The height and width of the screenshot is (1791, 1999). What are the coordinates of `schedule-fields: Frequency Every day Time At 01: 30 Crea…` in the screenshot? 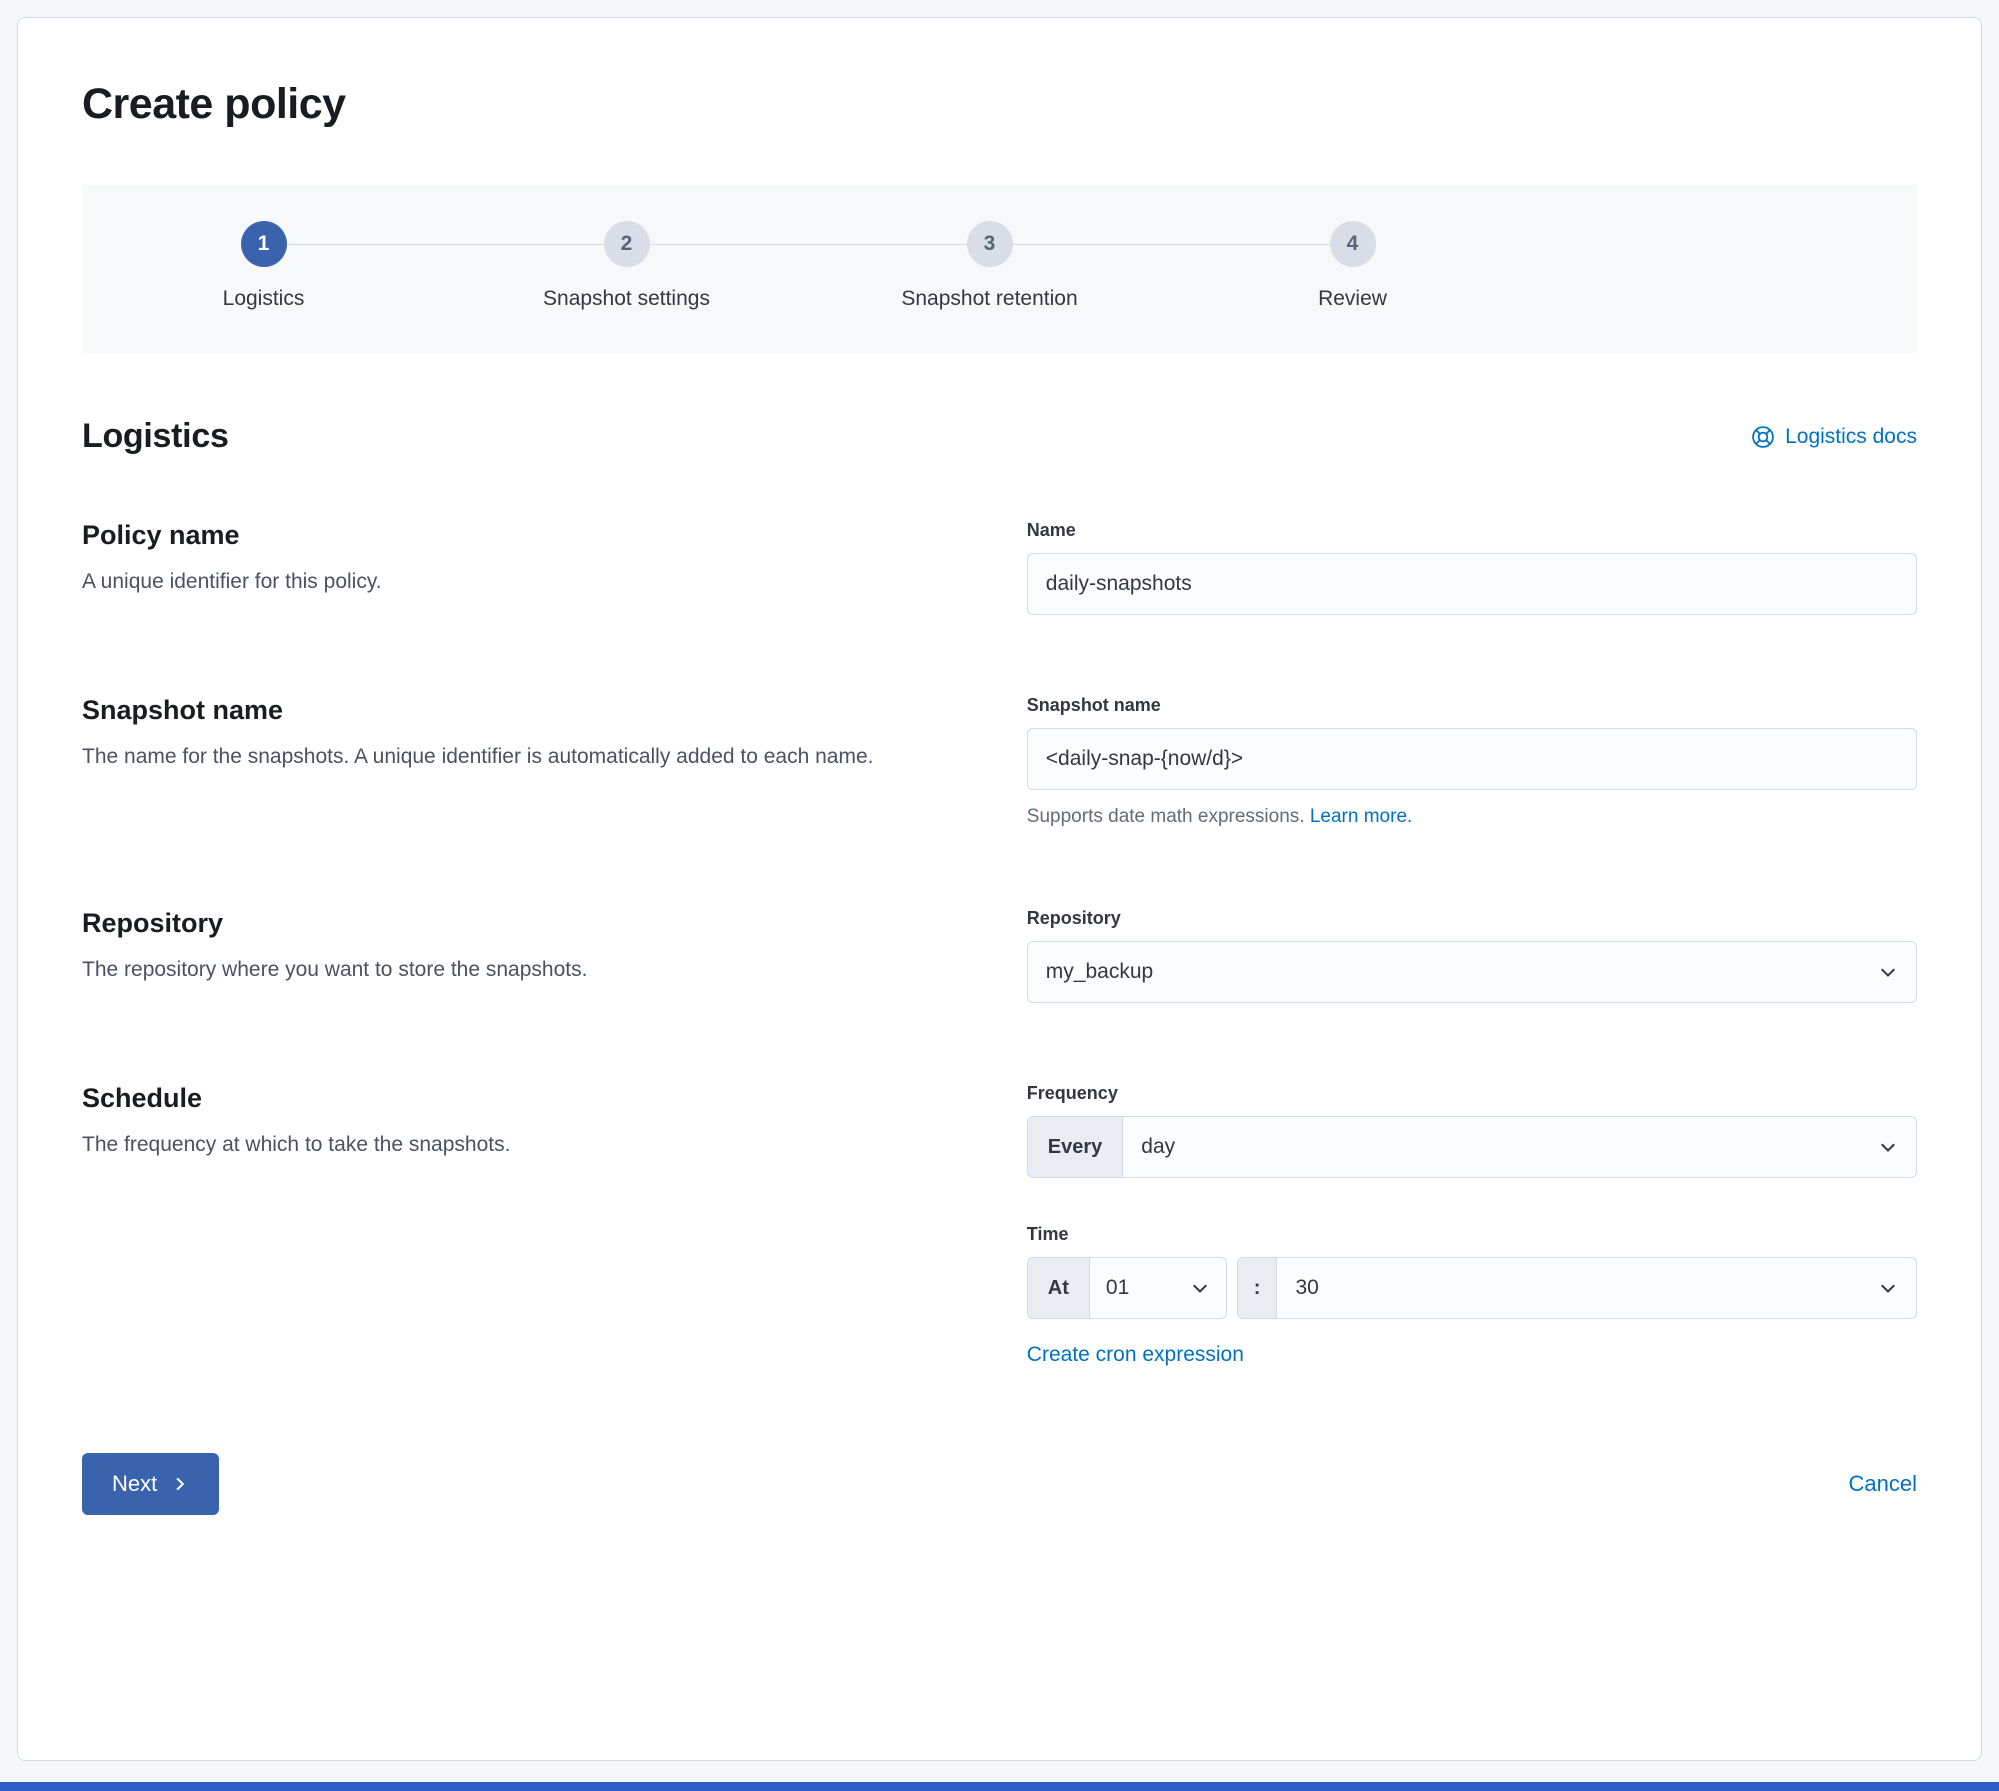 It's located at (1471, 1225).